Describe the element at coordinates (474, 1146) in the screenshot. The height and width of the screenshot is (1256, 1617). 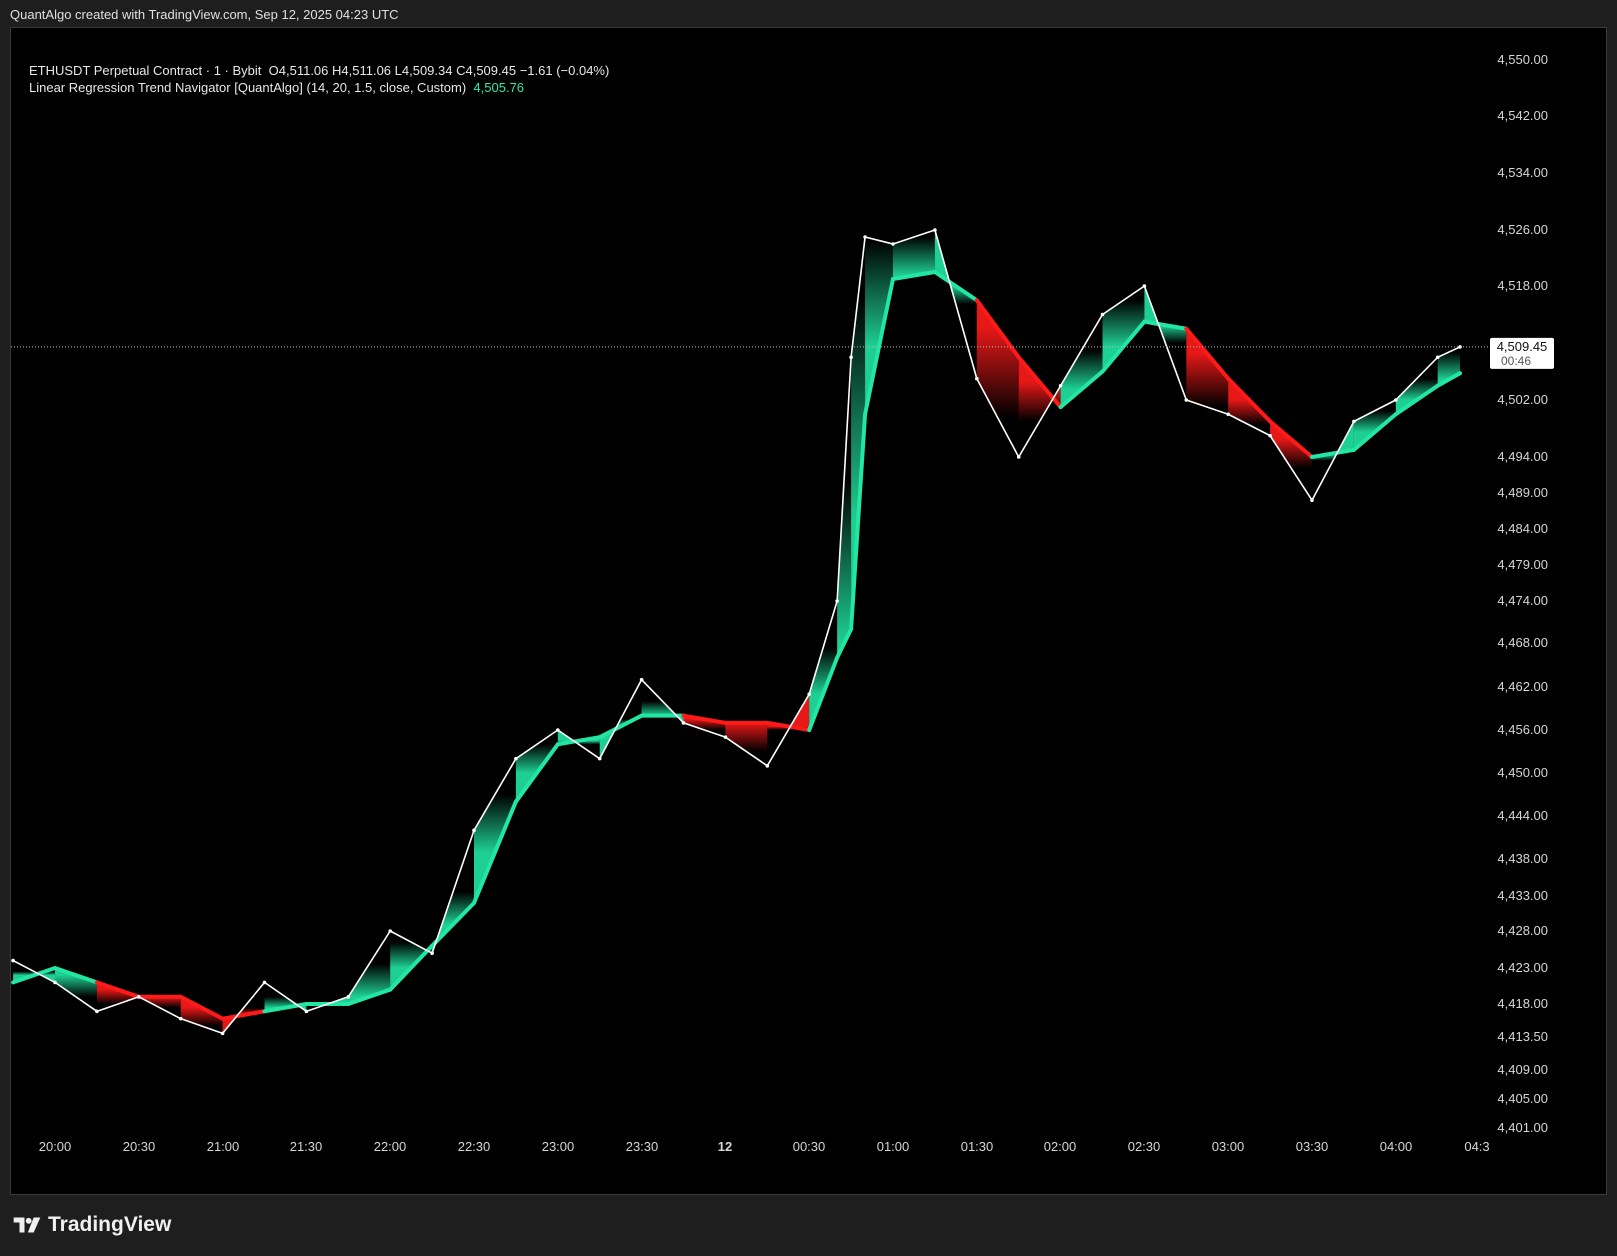
I see `time-tick-label: 22:30` at that location.